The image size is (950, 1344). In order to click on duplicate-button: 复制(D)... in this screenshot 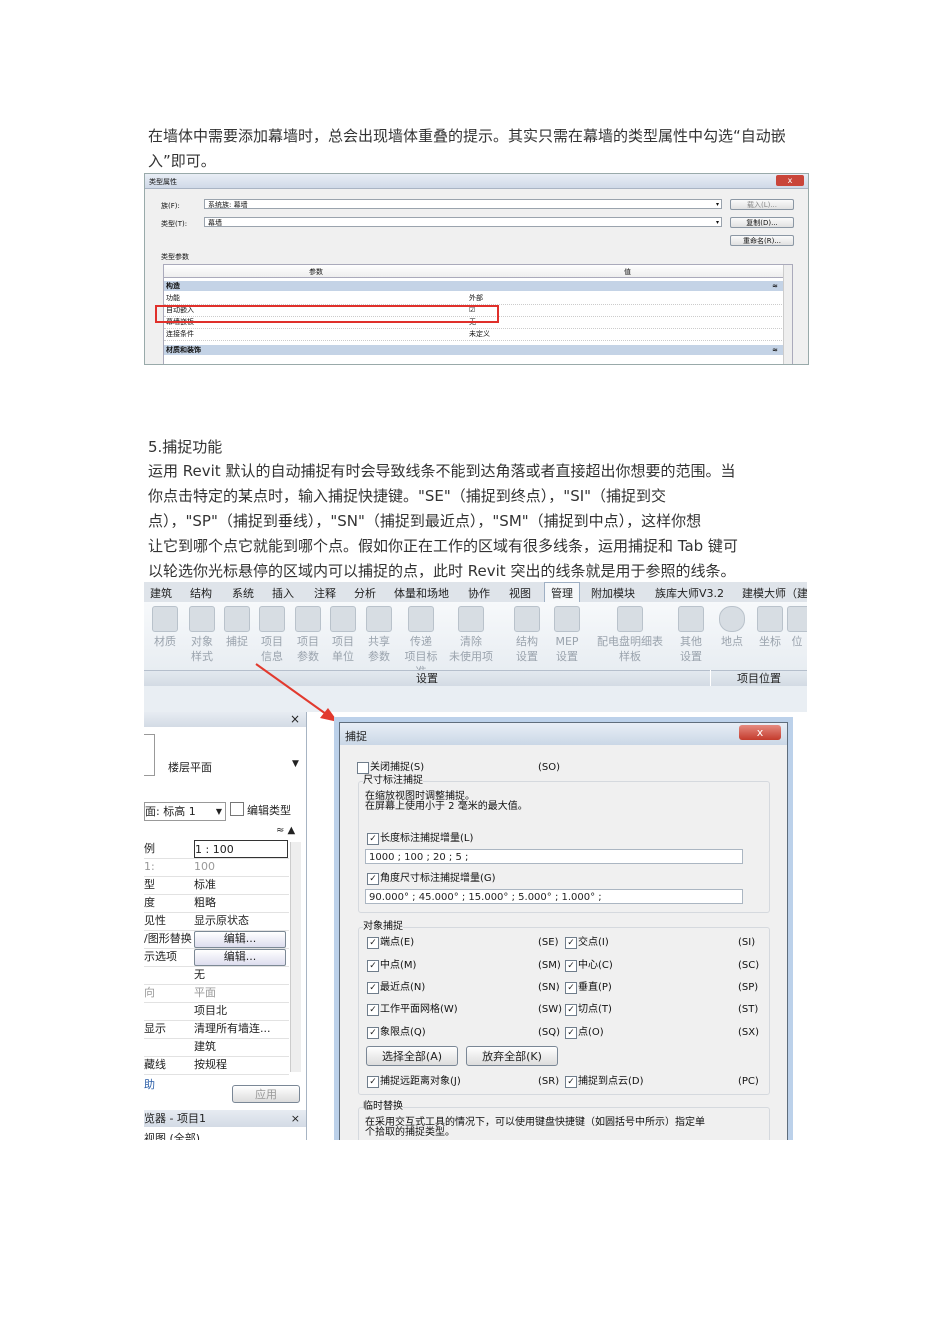, I will do `click(762, 222)`.